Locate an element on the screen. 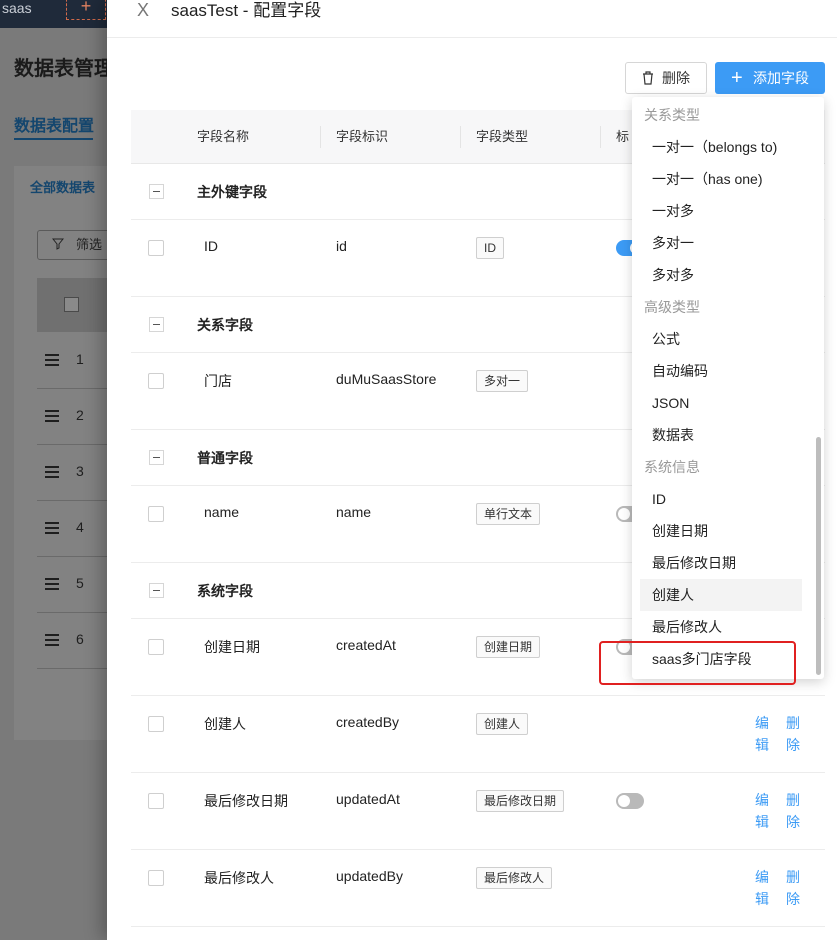 Image resolution: width=837 pixels, height=940 pixels. filter-icon is located at coordinates (58, 244).